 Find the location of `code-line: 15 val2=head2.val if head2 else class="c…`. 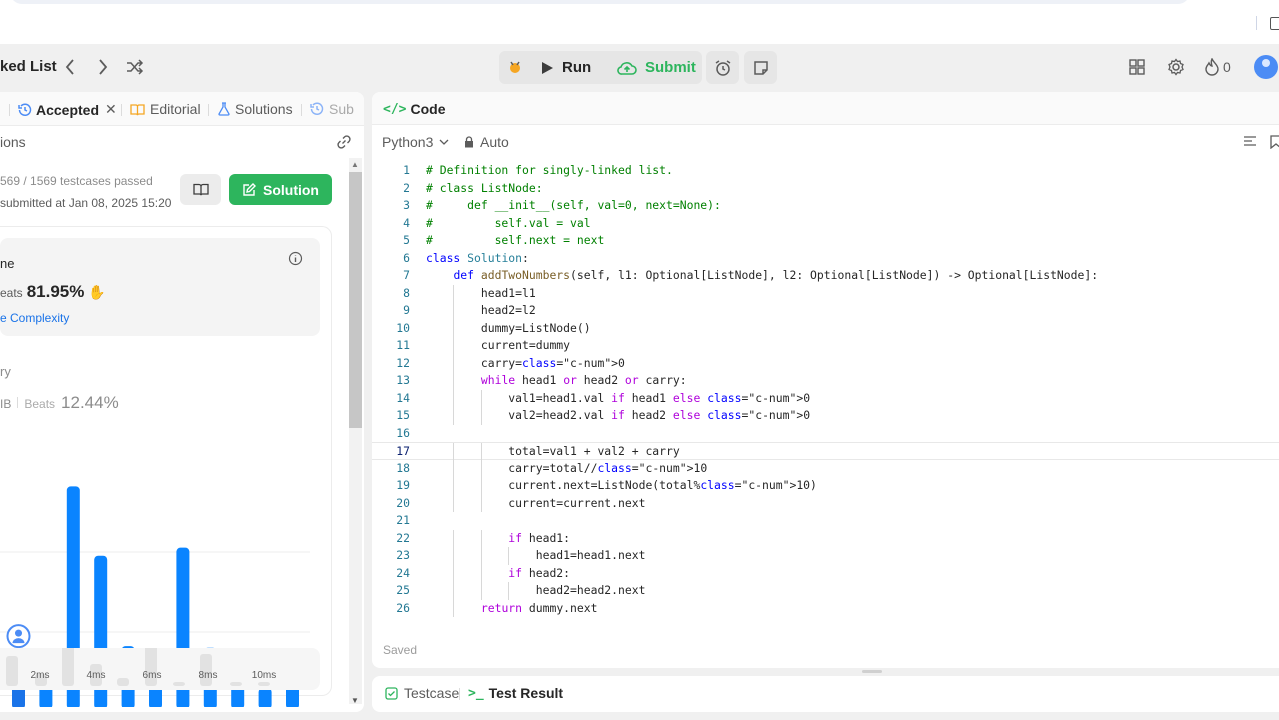

code-line: 15 val2=head2.val if head2 else class="c… is located at coordinates (825, 416).